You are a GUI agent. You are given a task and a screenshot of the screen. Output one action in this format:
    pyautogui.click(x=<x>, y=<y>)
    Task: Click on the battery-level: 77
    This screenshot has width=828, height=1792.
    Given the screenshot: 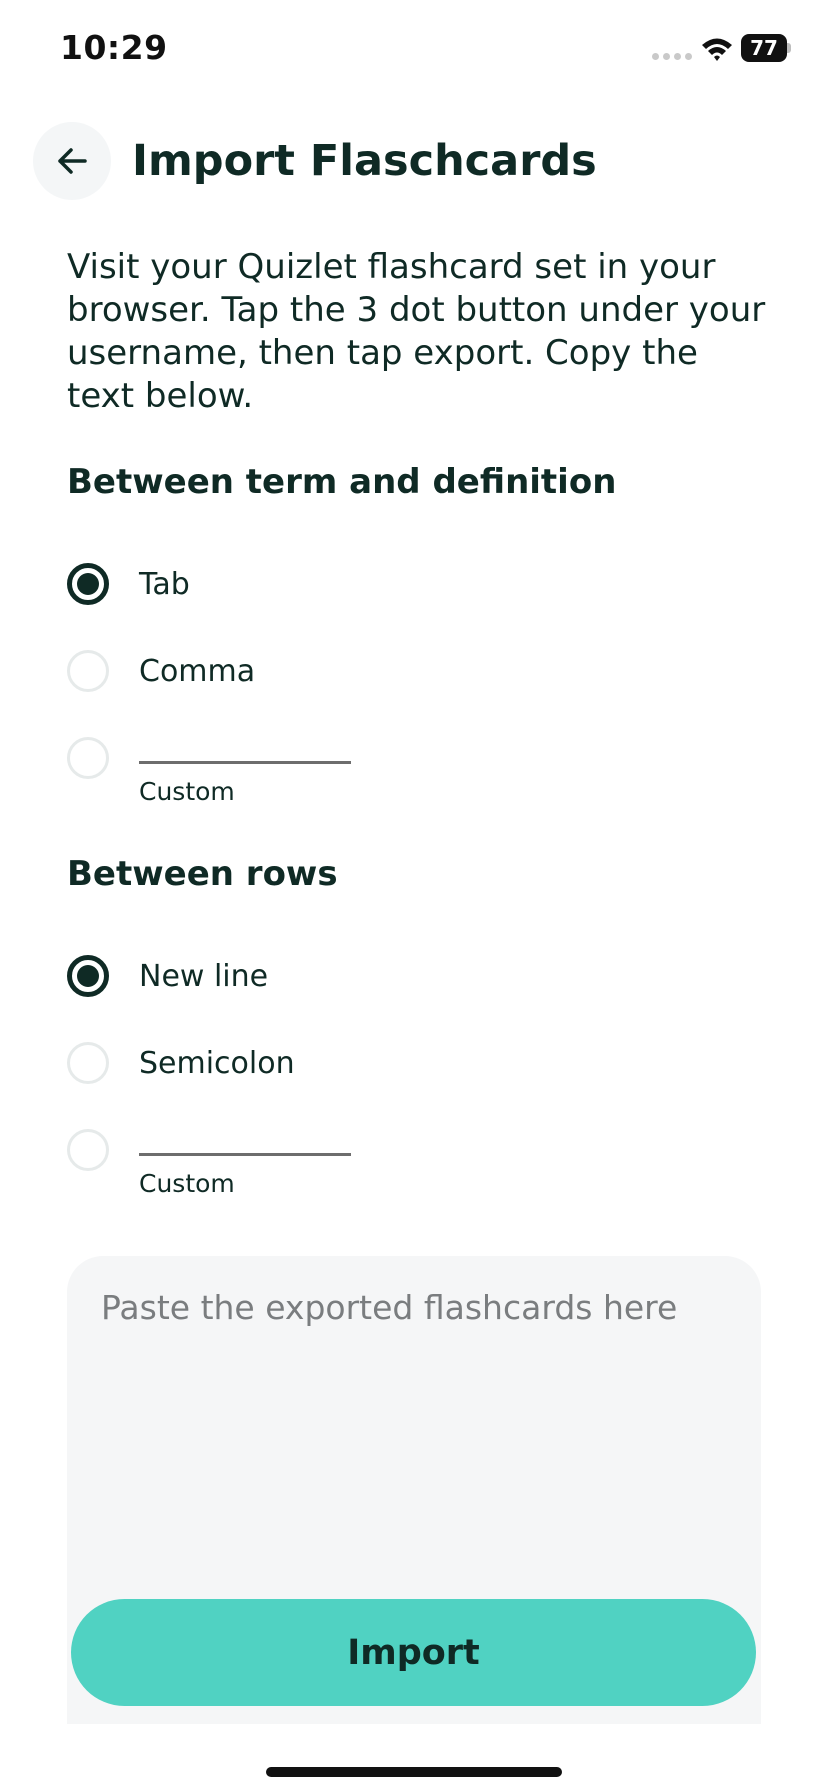 What is the action you would take?
    pyautogui.click(x=764, y=48)
    